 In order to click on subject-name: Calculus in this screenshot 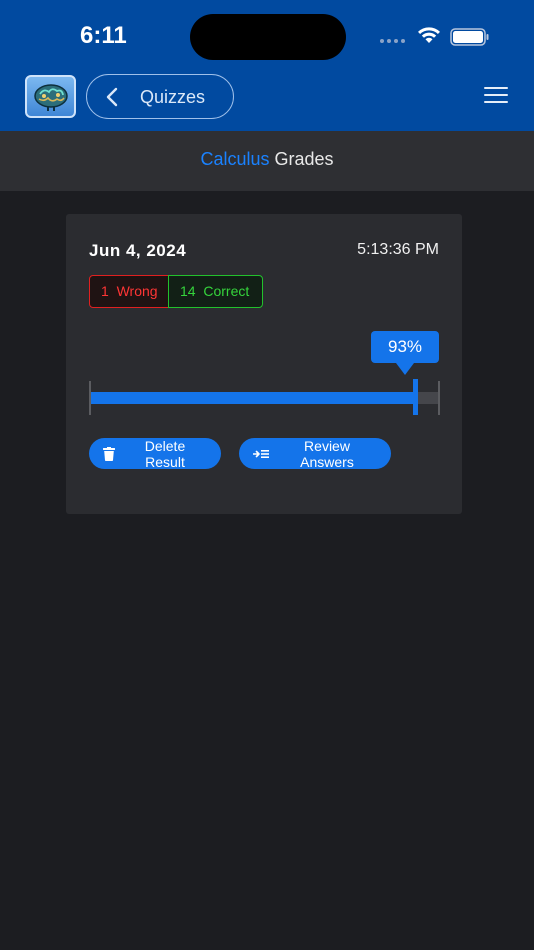, I will do `click(235, 159)`.